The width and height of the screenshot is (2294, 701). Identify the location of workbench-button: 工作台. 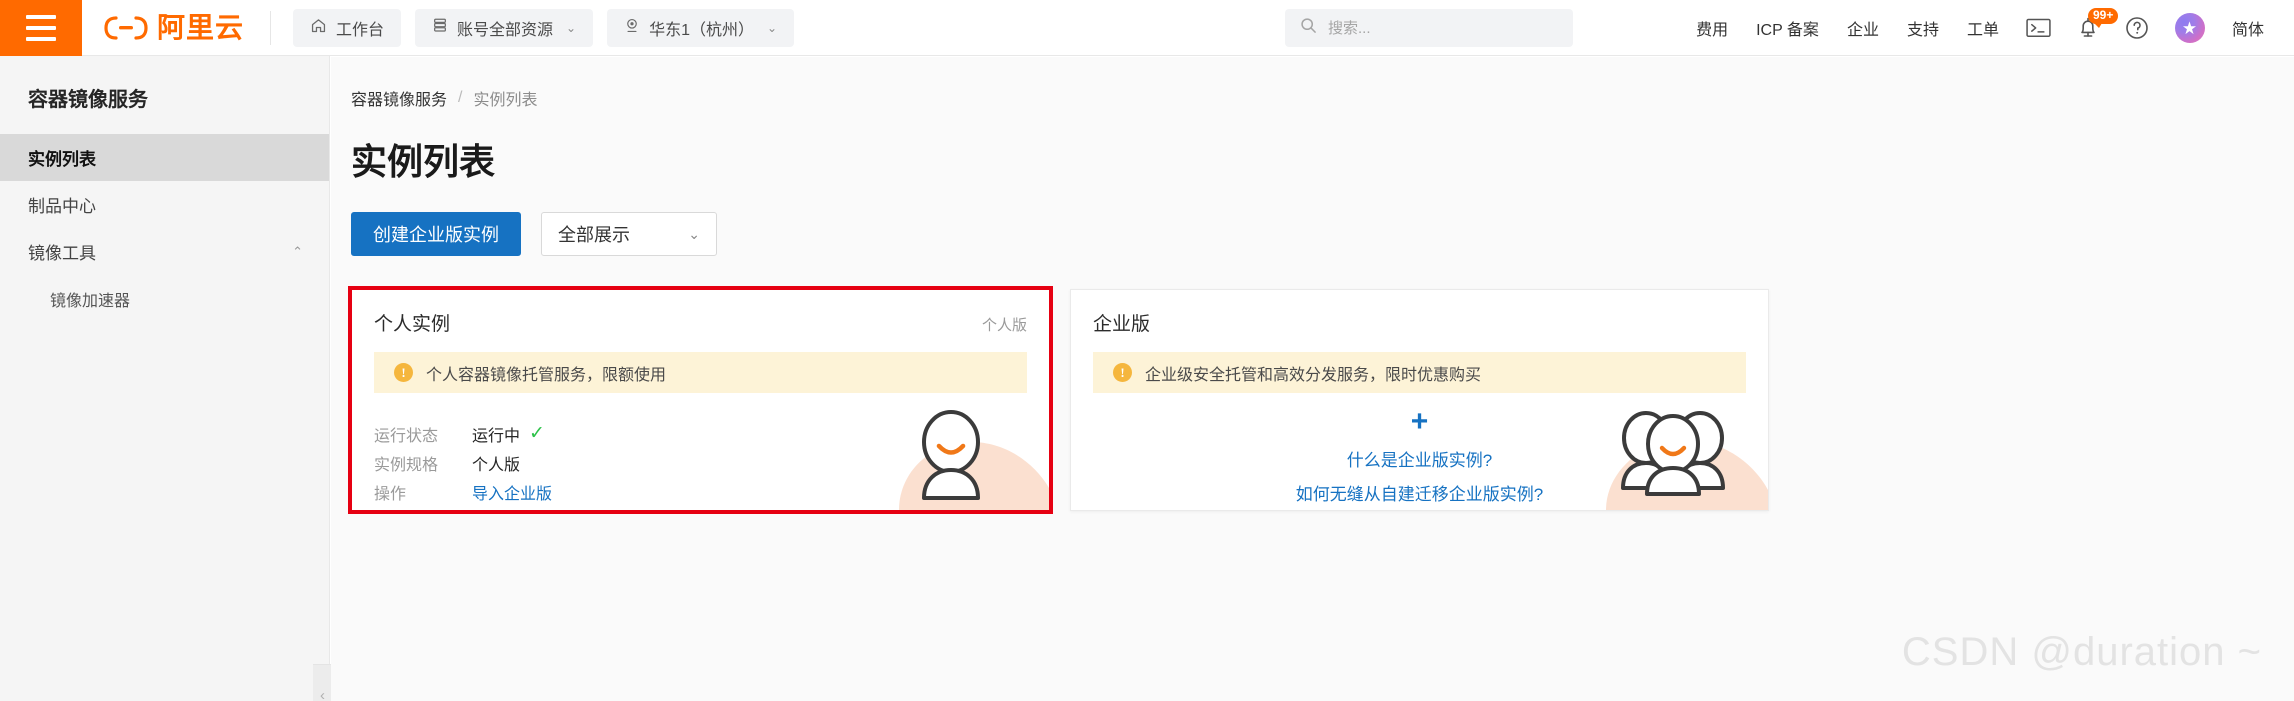
(347, 27).